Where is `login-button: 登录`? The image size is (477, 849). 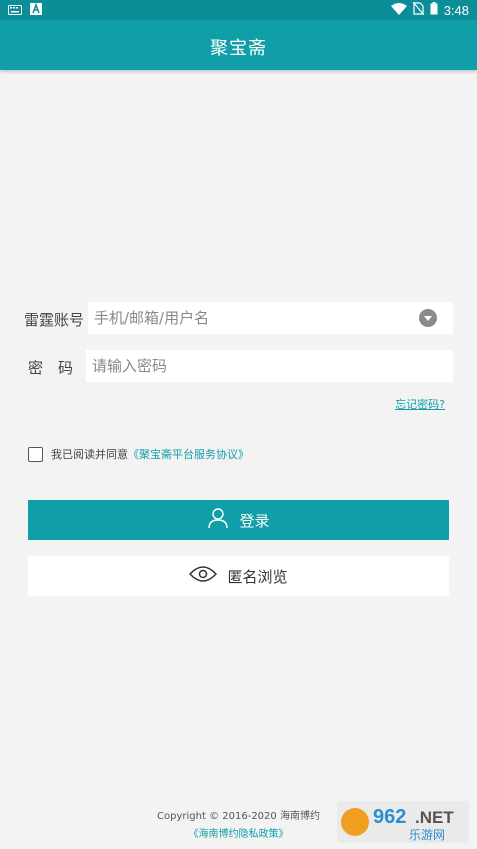
login-button: 登录 is located at coordinates (238, 520).